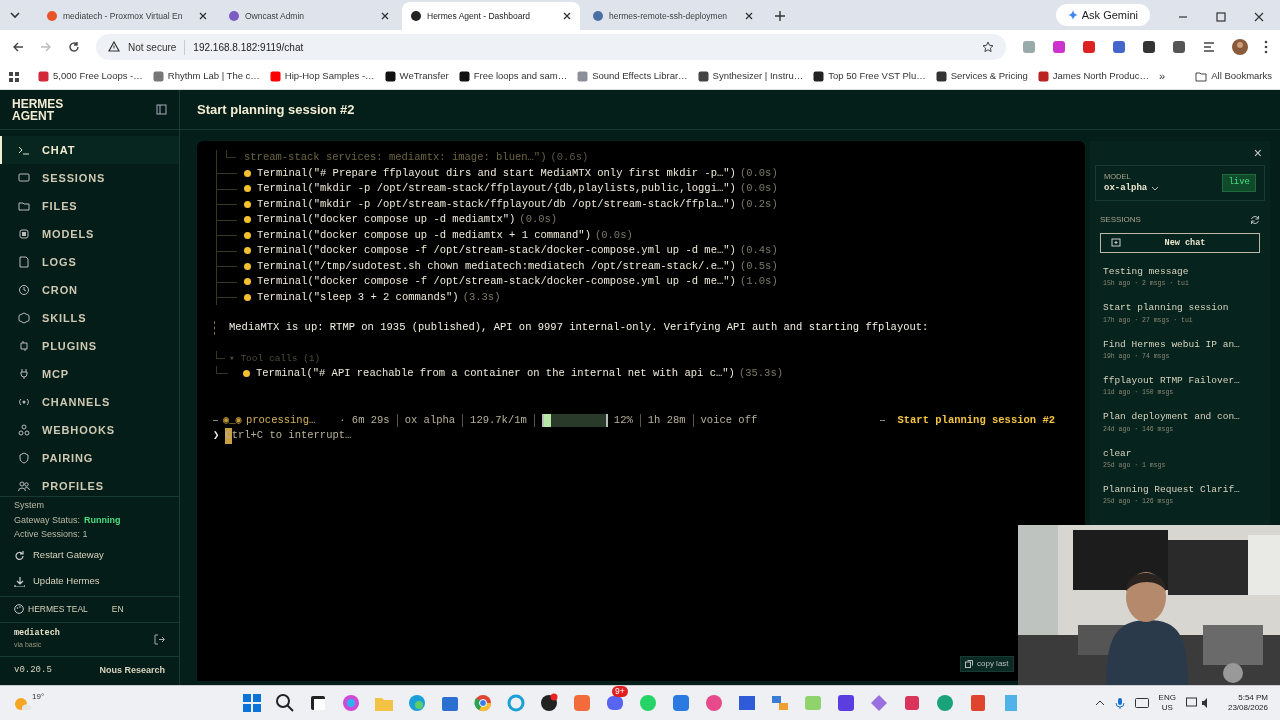 The image size is (1280, 720). Describe the element at coordinates (117, 609) in the screenshot. I see `language-button: EN` at that location.